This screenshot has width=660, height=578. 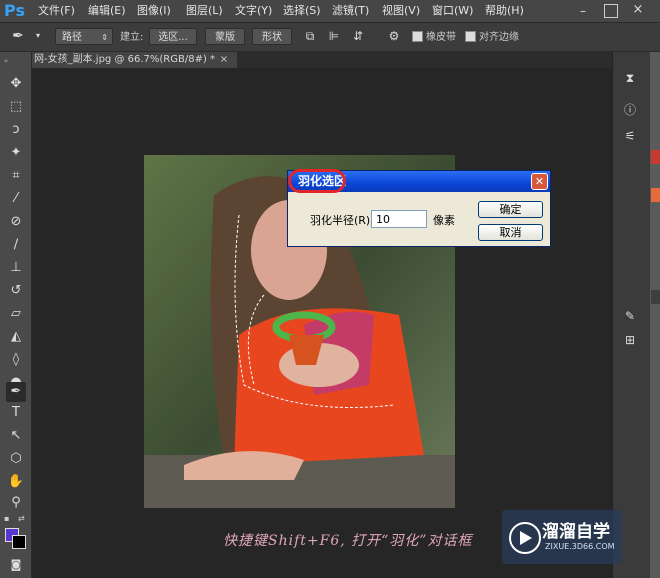 I want to click on mode-select: 路径 ⇕, so click(x=84, y=36).